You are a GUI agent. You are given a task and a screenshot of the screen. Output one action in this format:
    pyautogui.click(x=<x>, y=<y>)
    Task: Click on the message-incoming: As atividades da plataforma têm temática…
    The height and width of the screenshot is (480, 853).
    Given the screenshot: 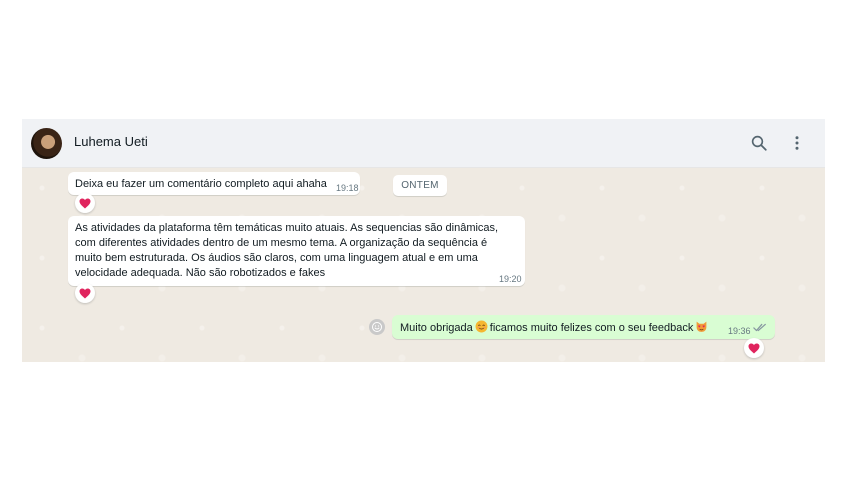 What is the action you would take?
    pyautogui.click(x=296, y=251)
    